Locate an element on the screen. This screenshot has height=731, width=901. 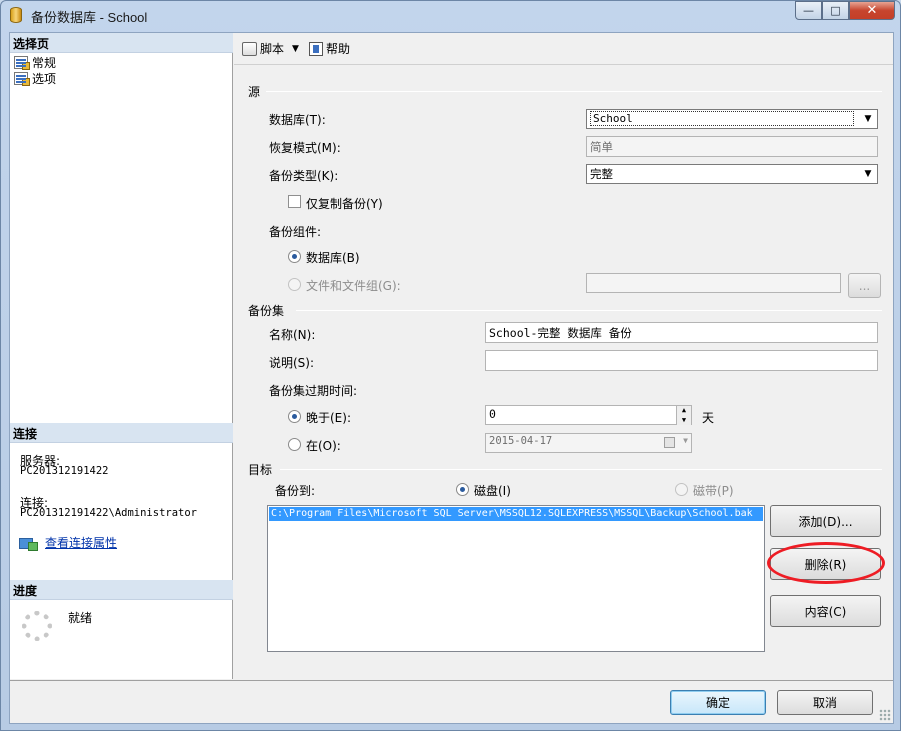
server-value: PC201312191422 is located at coordinates (64, 471).